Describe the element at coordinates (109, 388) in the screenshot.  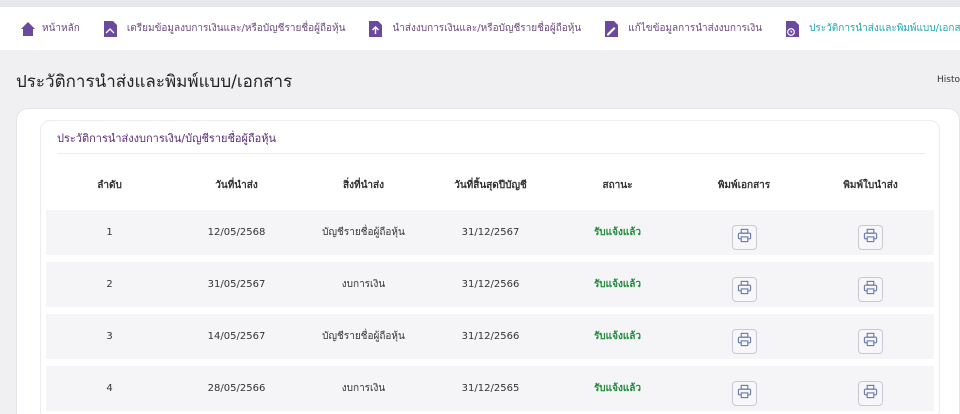
I see `cell-no: 4` at that location.